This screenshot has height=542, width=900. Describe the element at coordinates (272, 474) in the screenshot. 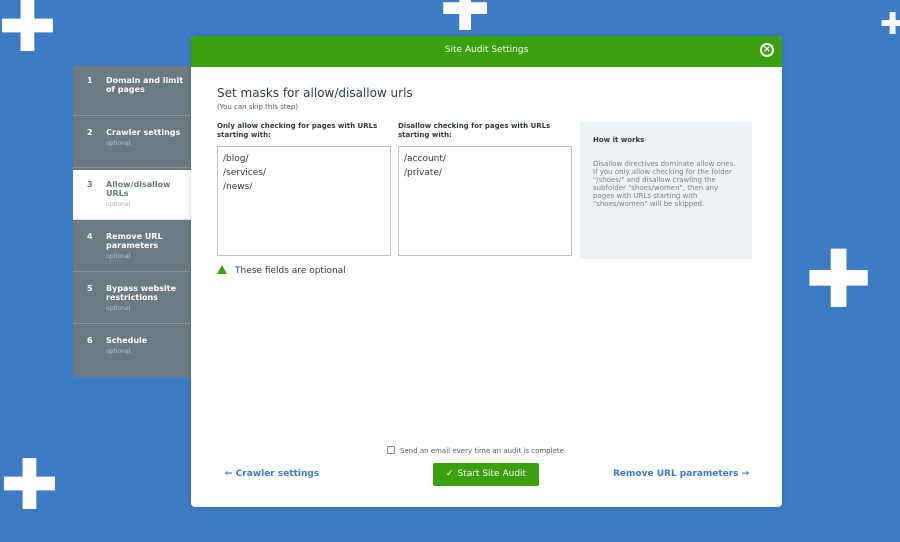

I see `back-crawler-settings-link: ← Crawler settings` at that location.